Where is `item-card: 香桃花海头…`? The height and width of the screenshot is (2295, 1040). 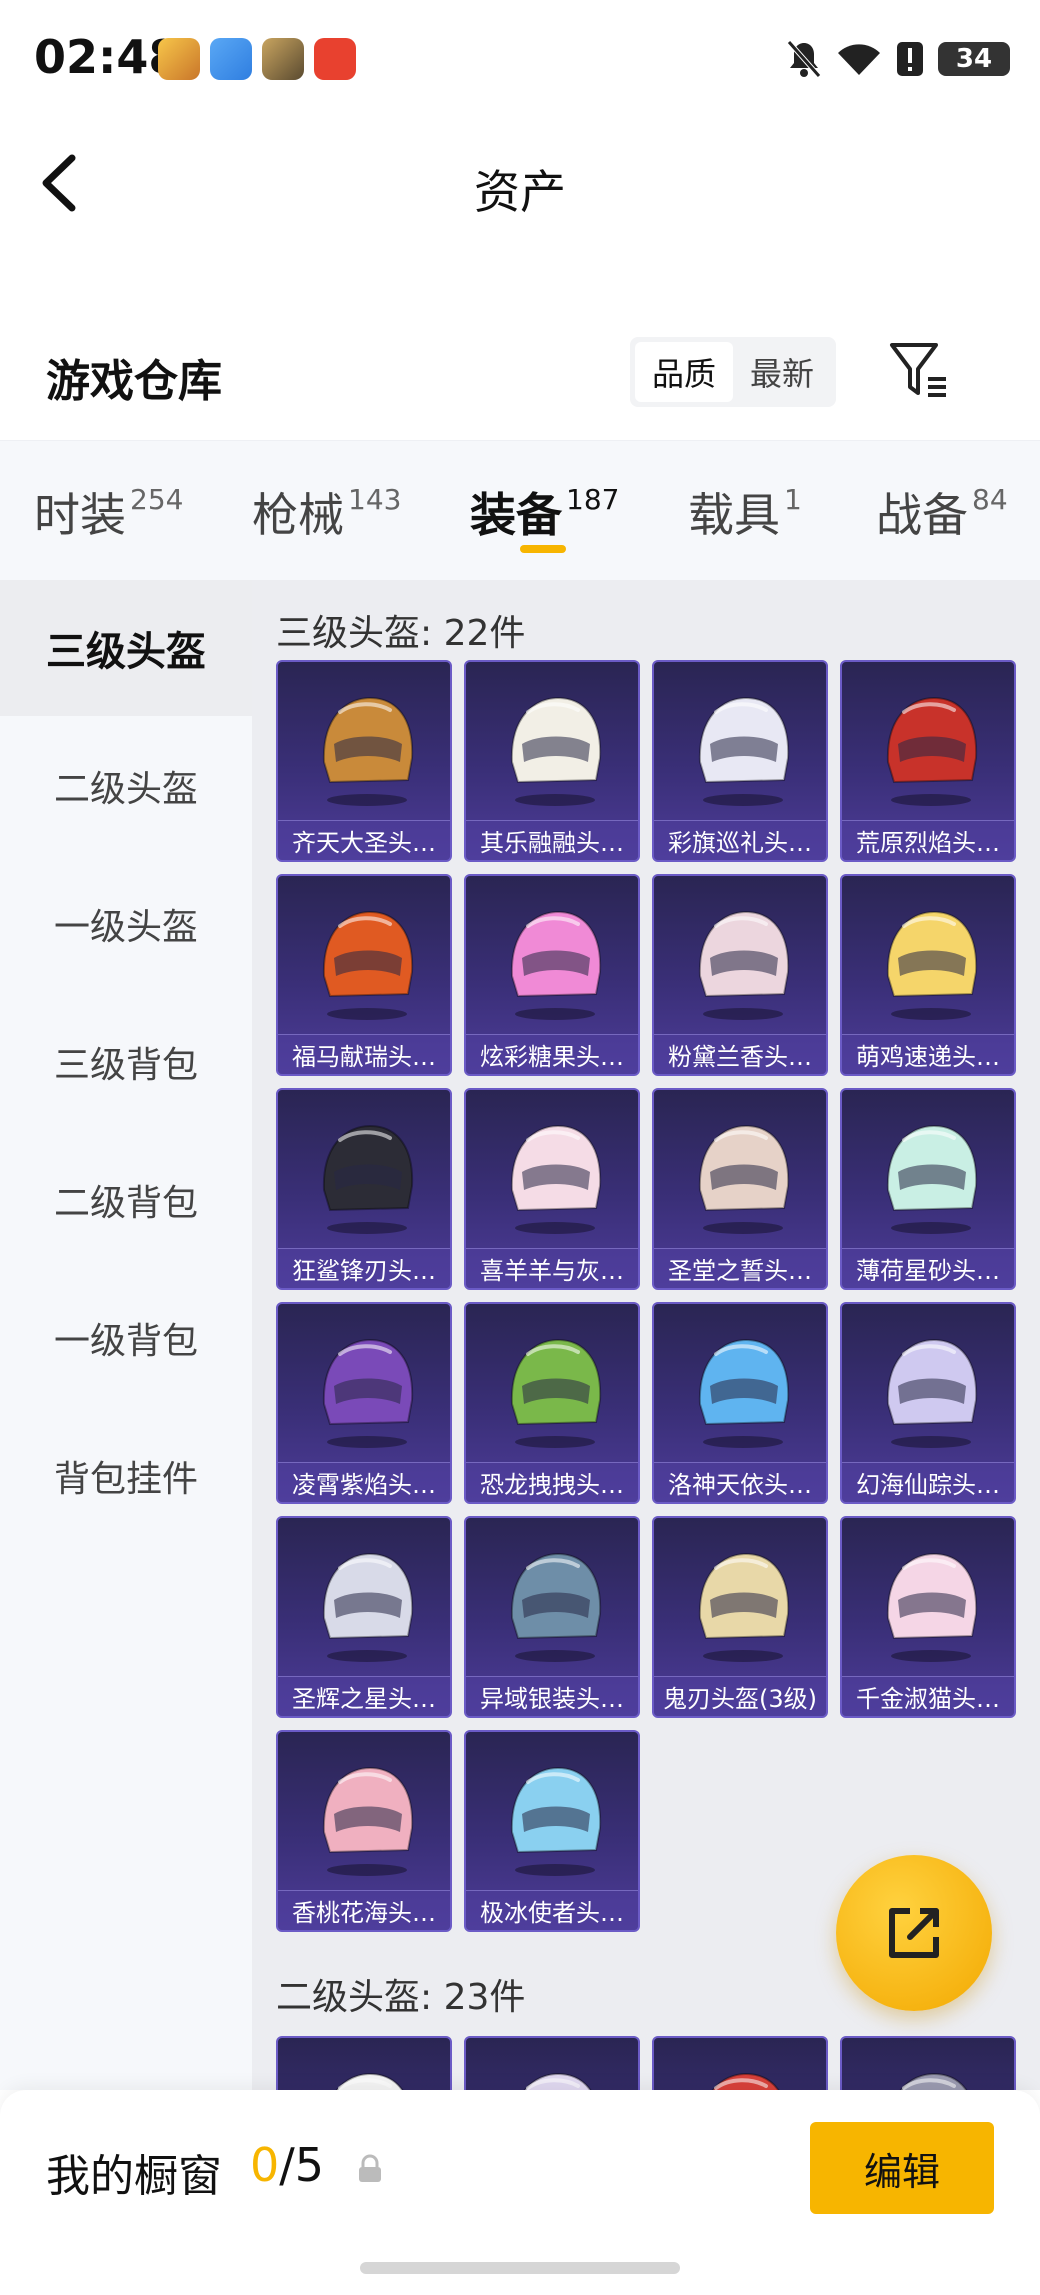 item-card: 香桃花海头… is located at coordinates (364, 1831).